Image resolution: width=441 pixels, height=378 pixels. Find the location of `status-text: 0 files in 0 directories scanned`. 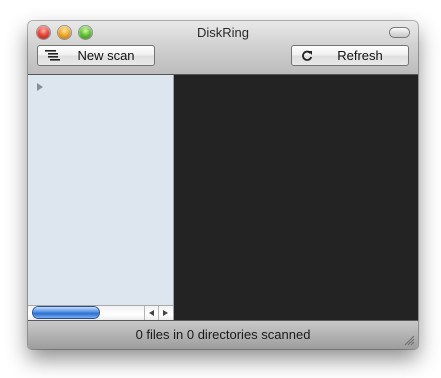

status-text: 0 files in 0 directories scanned is located at coordinates (223, 334).